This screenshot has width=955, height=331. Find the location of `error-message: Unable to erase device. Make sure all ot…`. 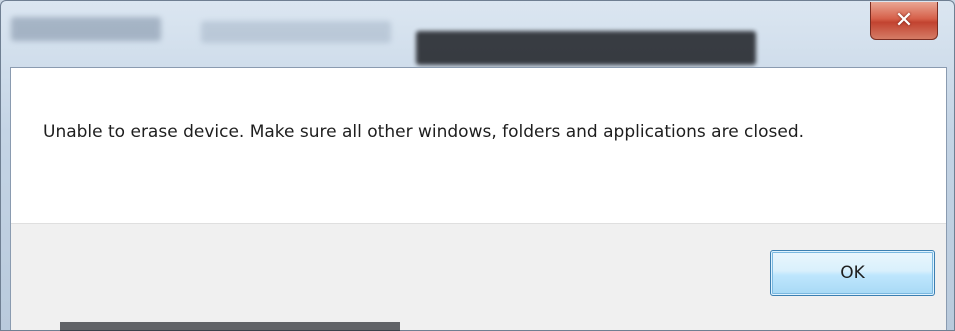

error-message: Unable to erase device. Make sure all ot… is located at coordinates (424, 132).